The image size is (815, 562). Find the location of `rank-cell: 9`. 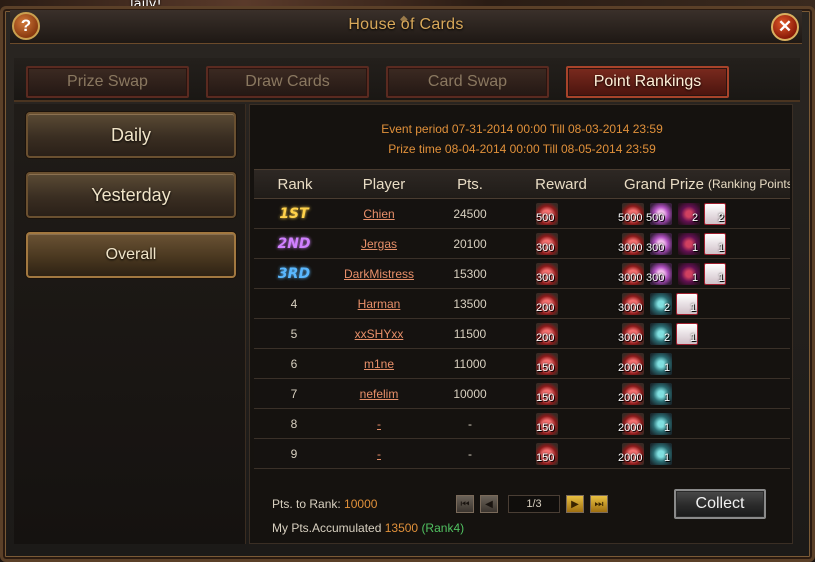

rank-cell: 9 is located at coordinates (294, 454).